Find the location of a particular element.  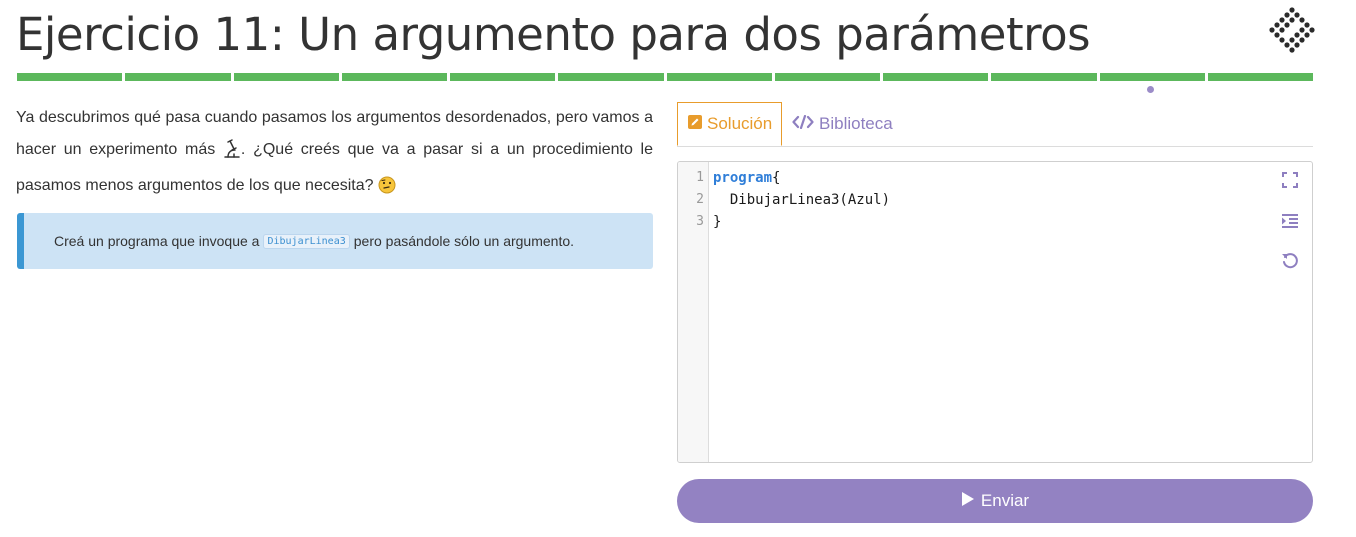

code-text: DibujarLinea3(Azul) is located at coordinates (802, 200).